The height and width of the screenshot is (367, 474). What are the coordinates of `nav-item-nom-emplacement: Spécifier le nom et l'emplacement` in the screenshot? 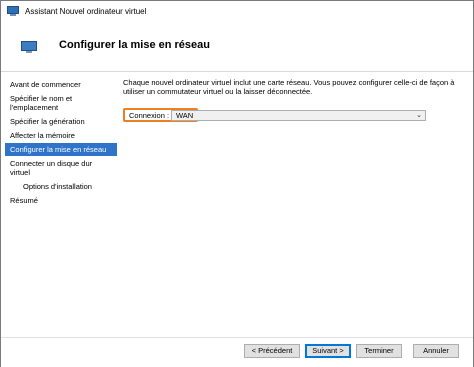 It's located at (61, 103).